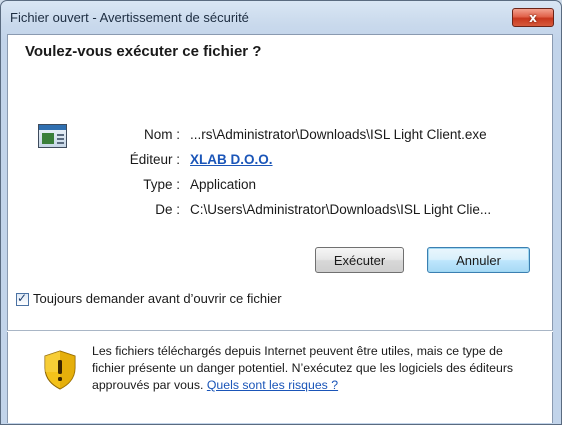  Describe the element at coordinates (359, 260) in the screenshot. I see `run-button: Exécuter` at that location.